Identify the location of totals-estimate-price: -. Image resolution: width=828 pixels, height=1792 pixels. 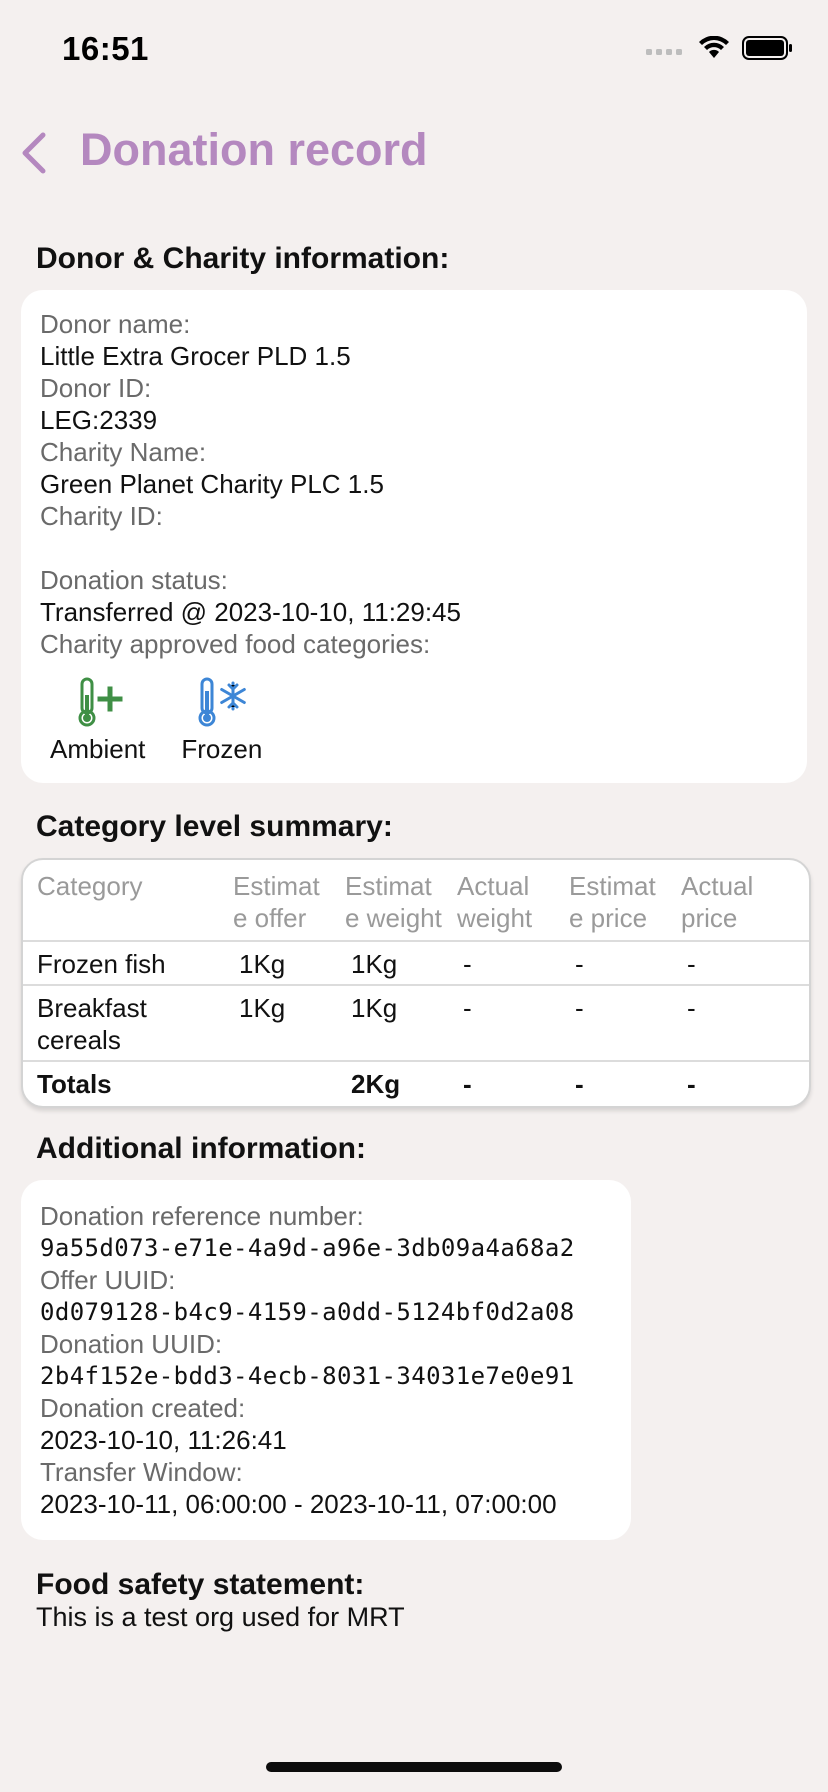
(625, 1083).